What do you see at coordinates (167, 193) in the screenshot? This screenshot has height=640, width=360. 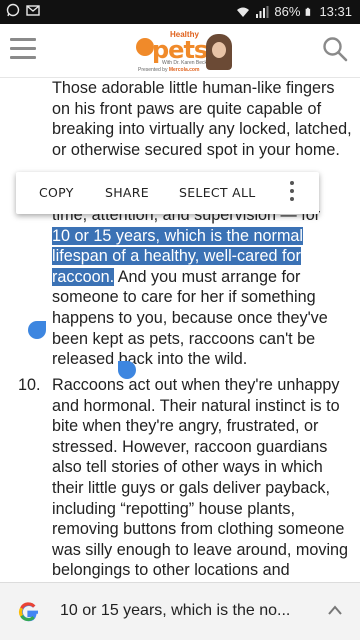 I see `text-selection-toolbar: COPY SHARE SELECT ALL` at bounding box center [167, 193].